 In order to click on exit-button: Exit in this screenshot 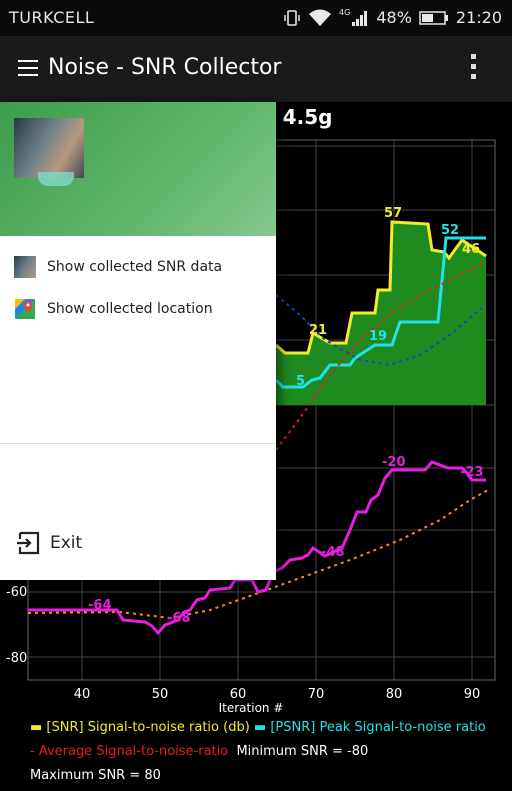, I will do `click(49, 543)`.